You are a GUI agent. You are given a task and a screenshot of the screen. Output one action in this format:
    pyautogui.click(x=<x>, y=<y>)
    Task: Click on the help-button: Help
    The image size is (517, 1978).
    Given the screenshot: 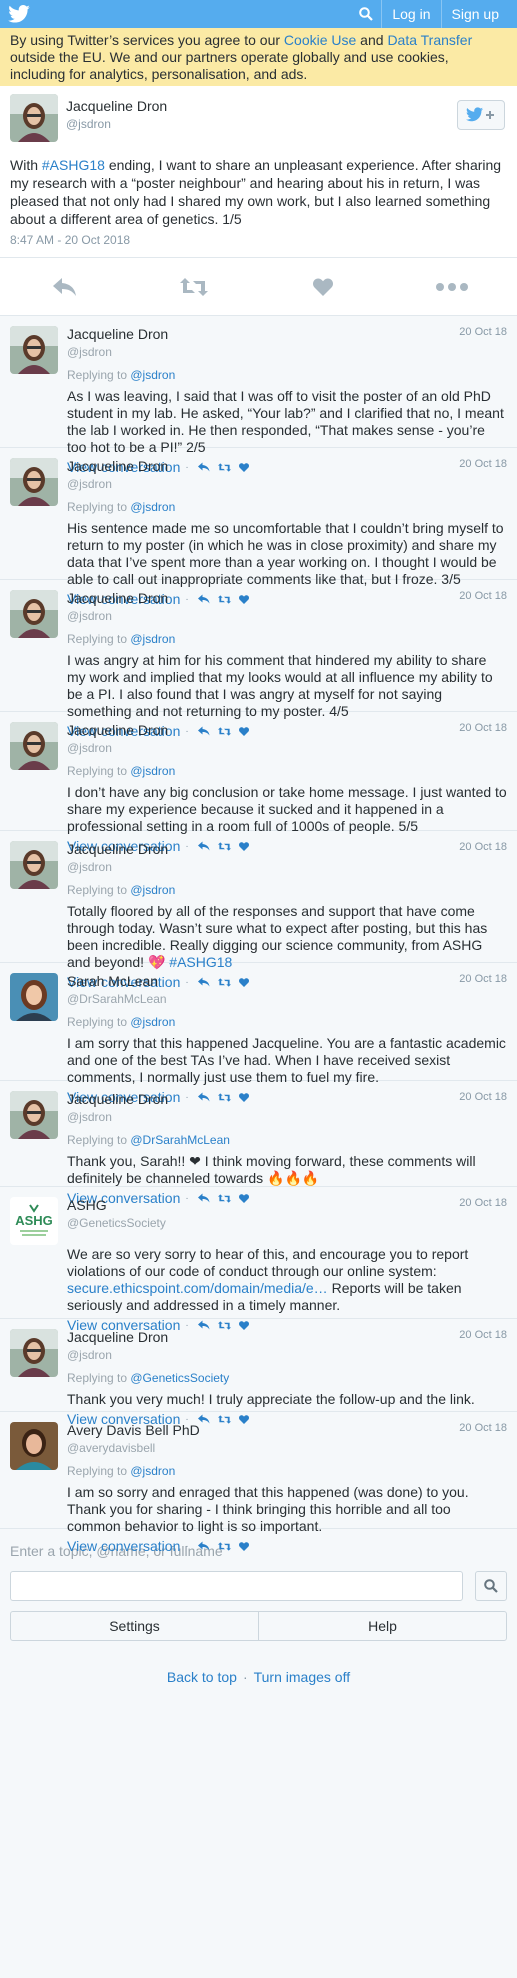 What is the action you would take?
    pyautogui.click(x=382, y=1626)
    